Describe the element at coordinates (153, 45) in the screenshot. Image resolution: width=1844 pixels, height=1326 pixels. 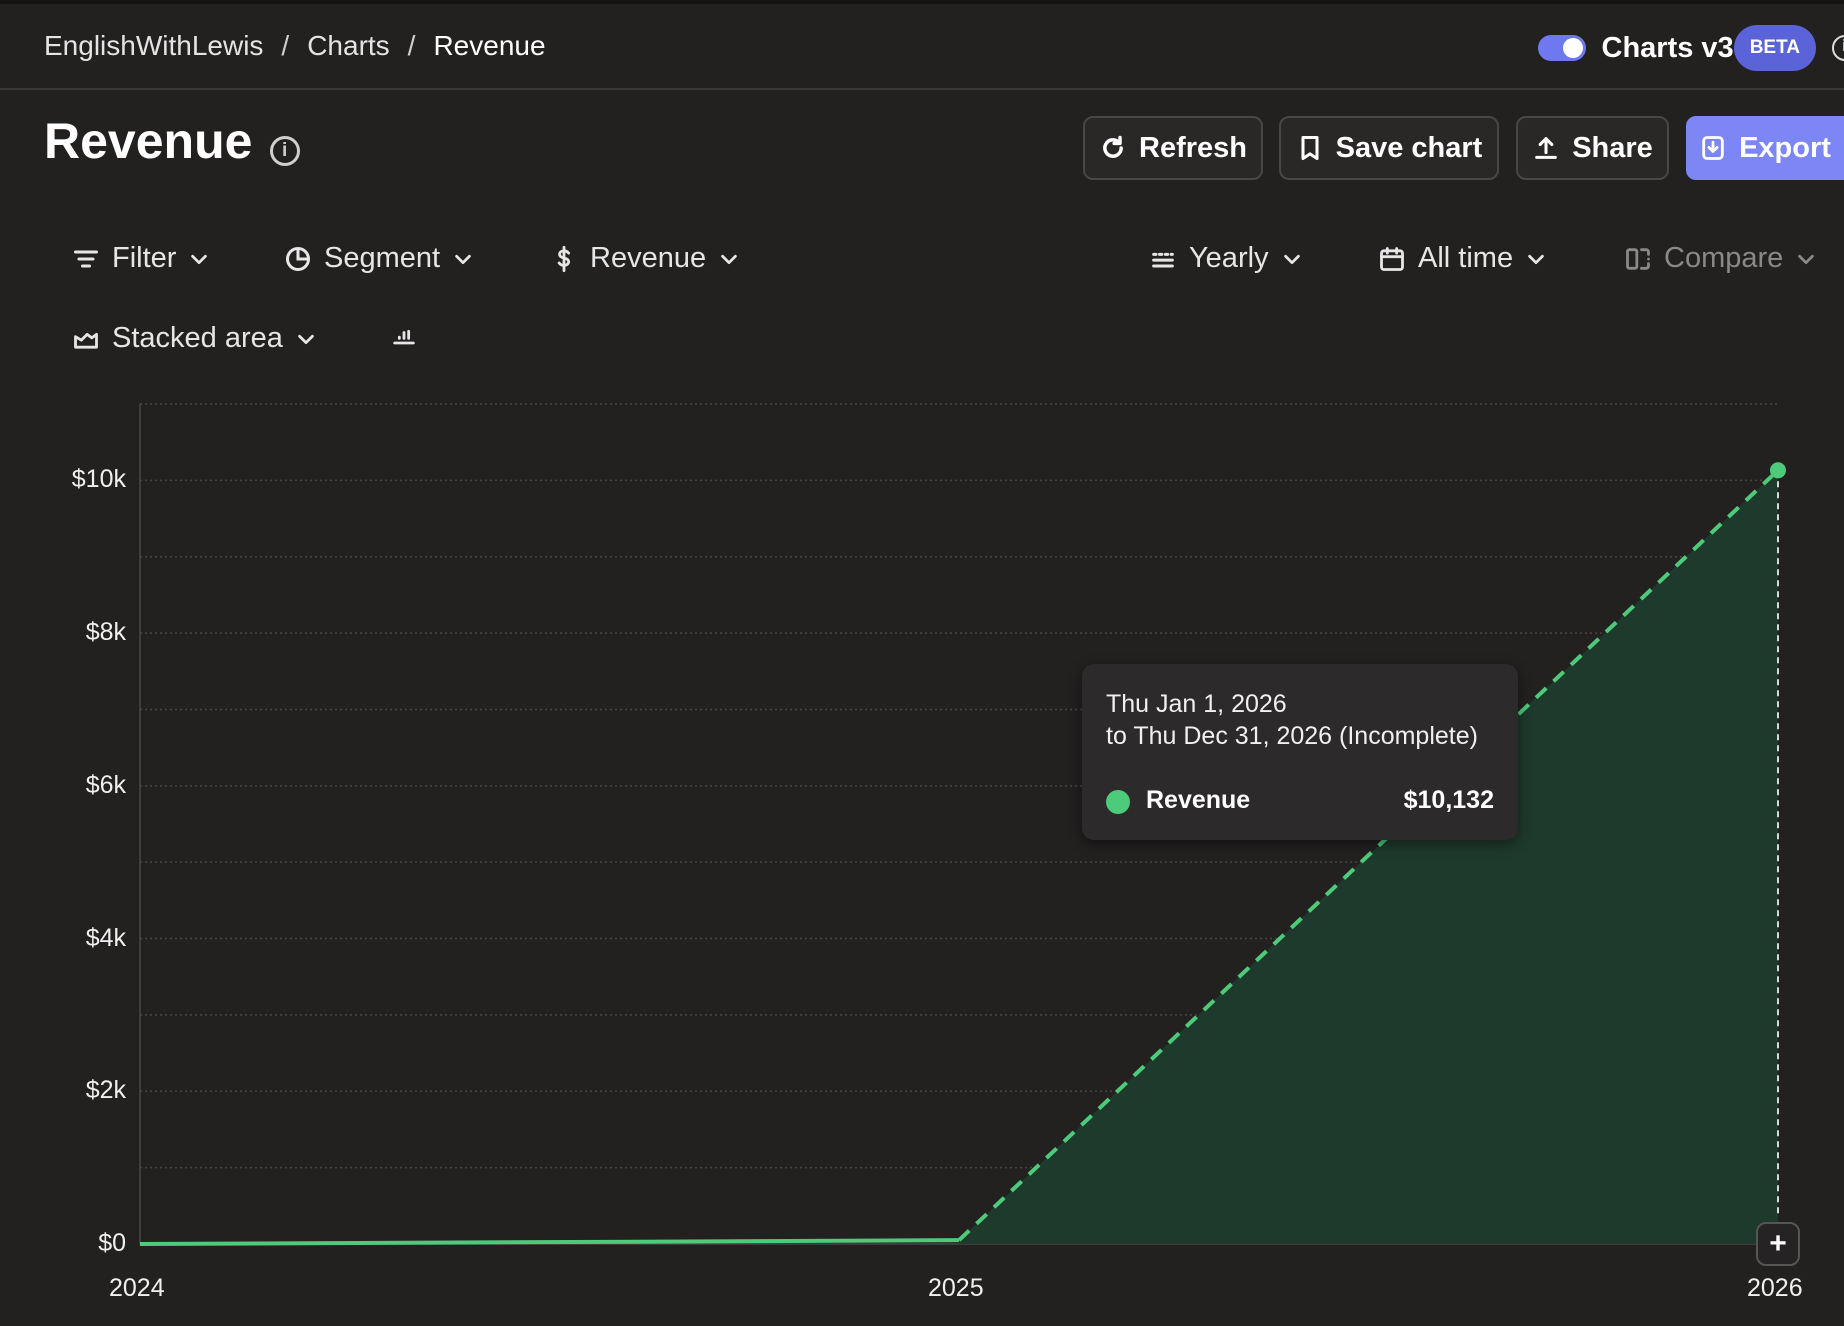
I see `breadcrumb-project: EnglishWithLewis` at that location.